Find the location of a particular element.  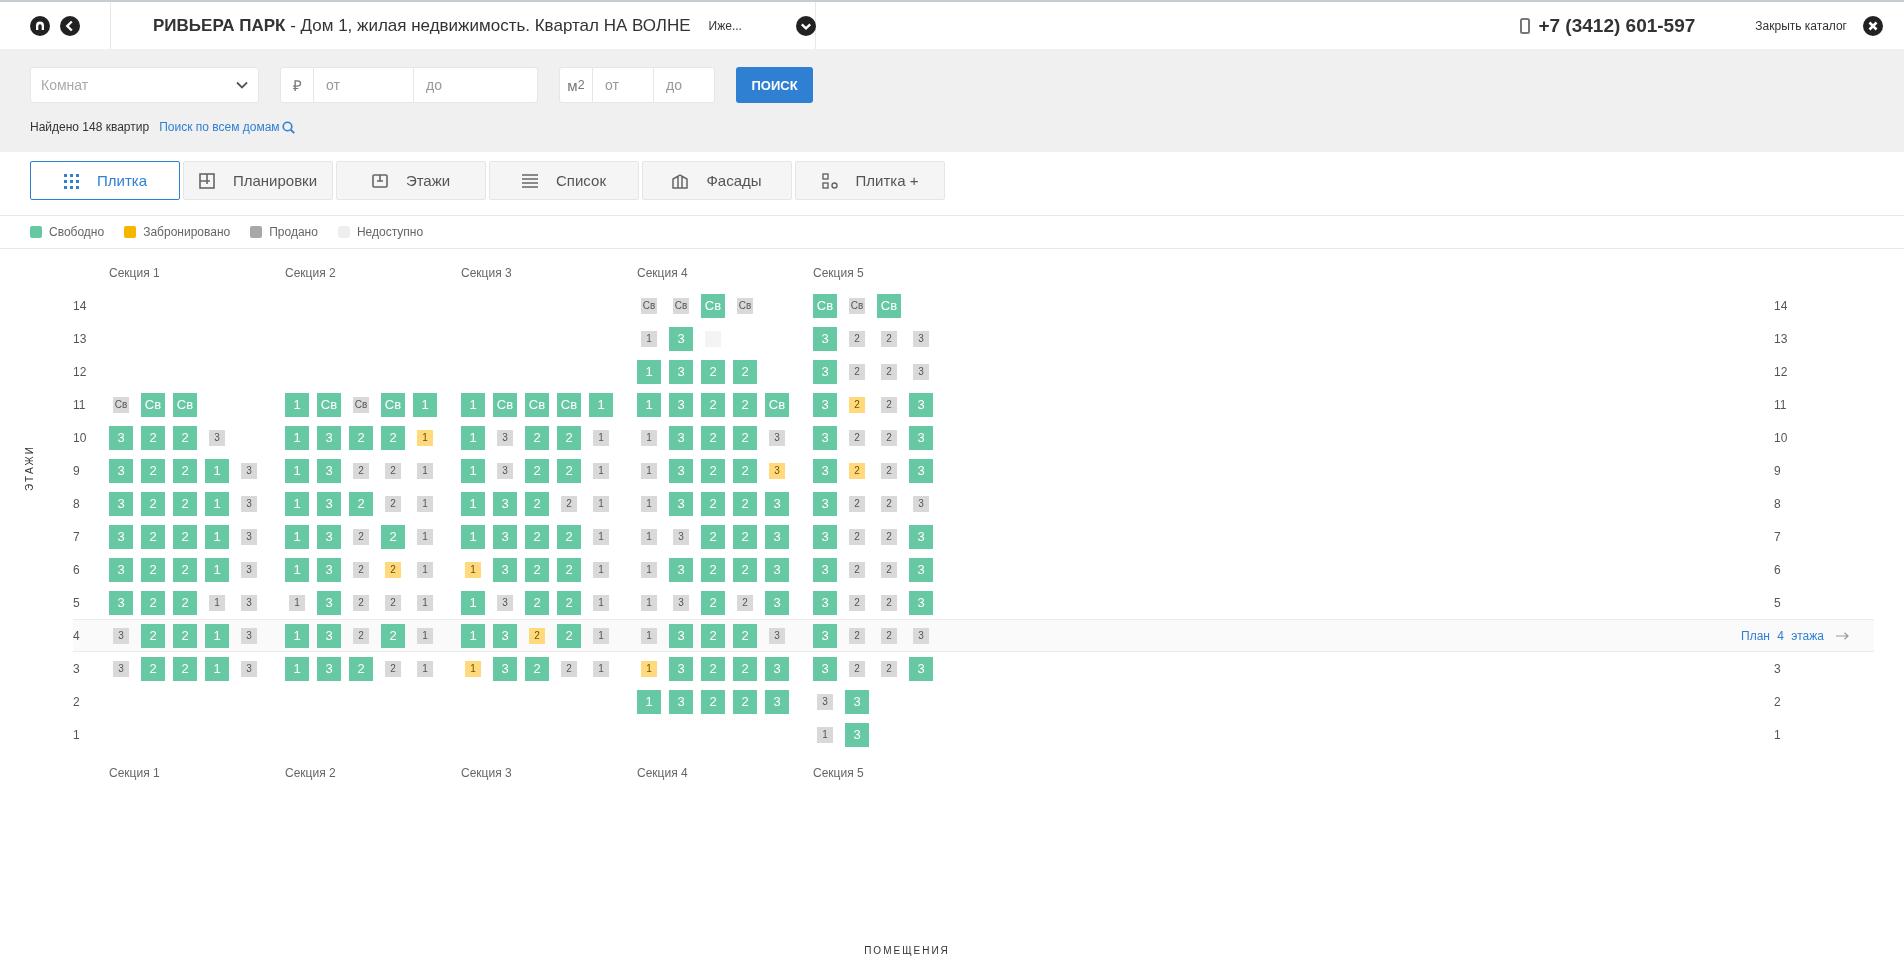

close-catalog-link: Закрыть каталог is located at coordinates (1801, 25).